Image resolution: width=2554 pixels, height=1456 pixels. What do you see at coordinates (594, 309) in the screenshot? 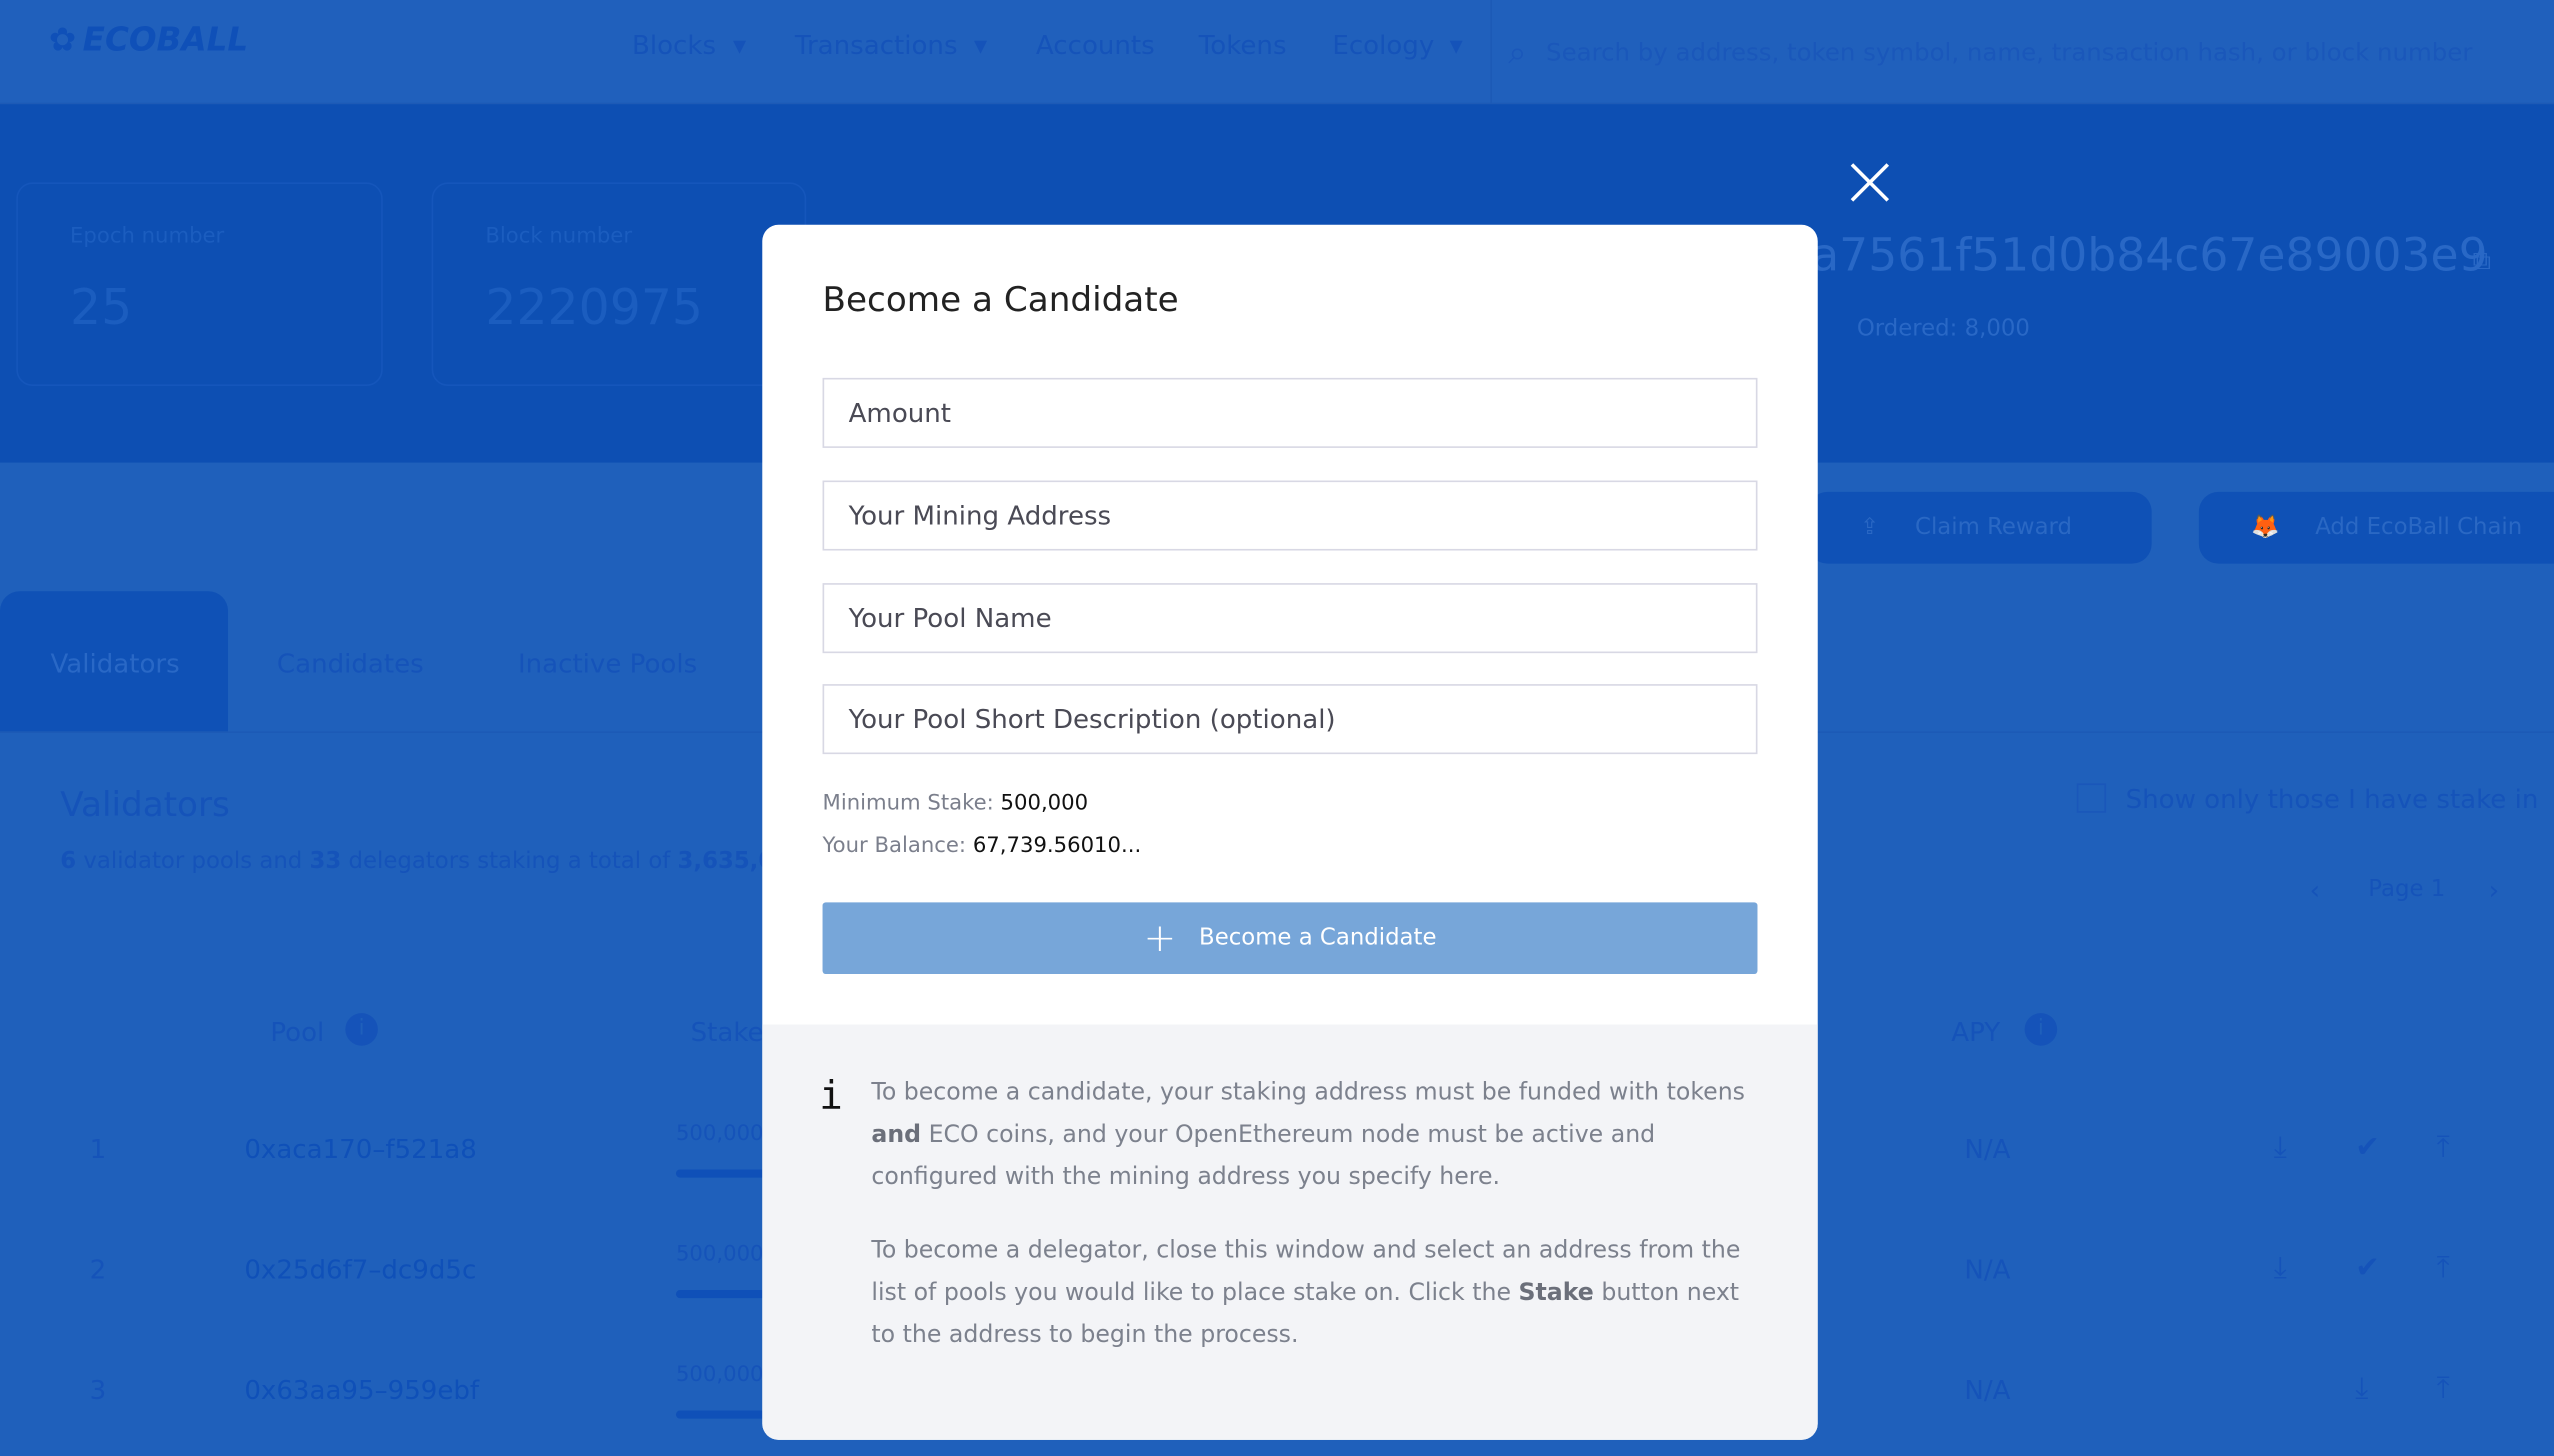
I see `block-value: 2220975` at bounding box center [594, 309].